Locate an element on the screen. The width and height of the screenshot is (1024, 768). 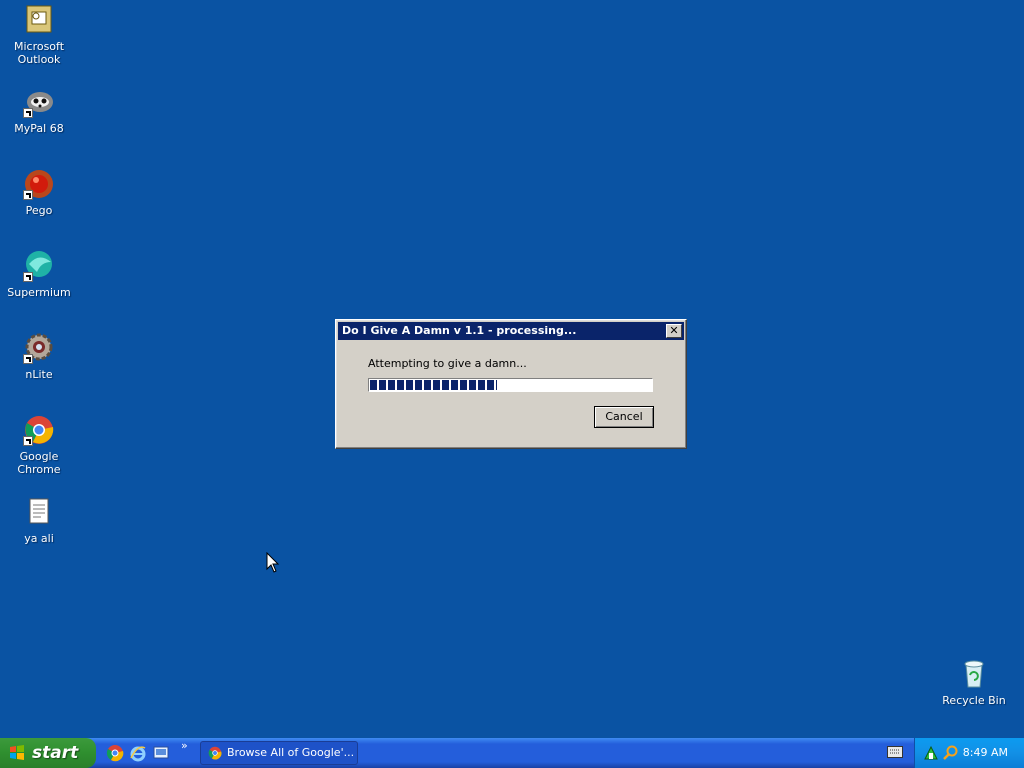
desktop-icon-supermium: Supermium is located at coordinates (39, 274).